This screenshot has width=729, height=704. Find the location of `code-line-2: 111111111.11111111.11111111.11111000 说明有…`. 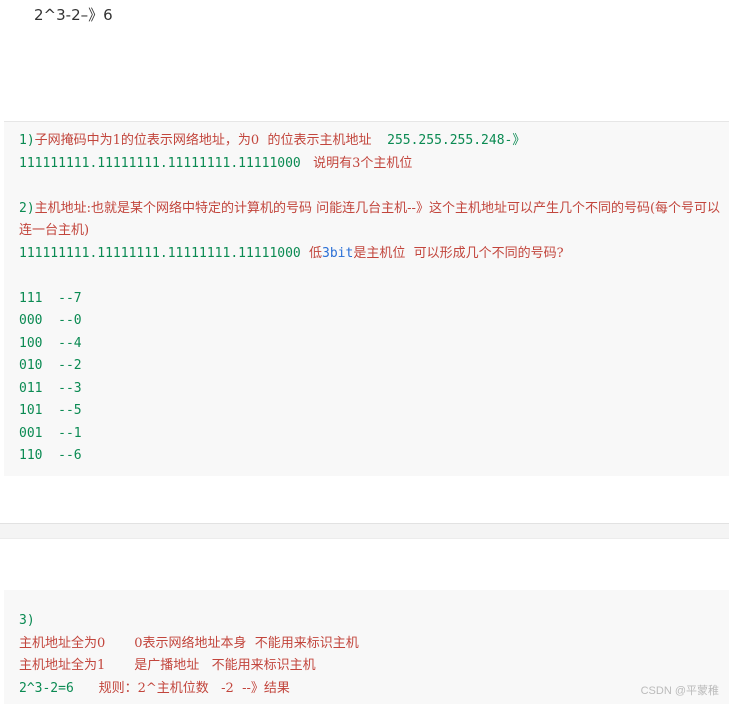

code-line-2: 111111111.11111111.11111111.11111000 说明有… is located at coordinates (374, 164).